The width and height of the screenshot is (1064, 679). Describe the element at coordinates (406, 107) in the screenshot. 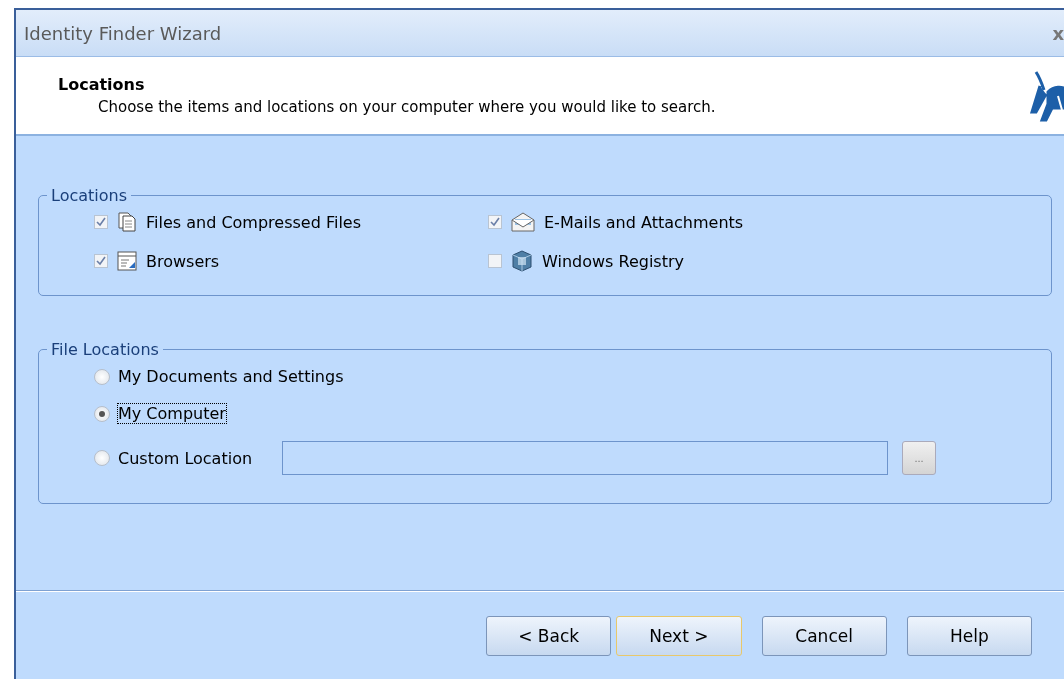

I see `page-subtitle: Choose the items and locations on your computer where you would like to search.` at that location.